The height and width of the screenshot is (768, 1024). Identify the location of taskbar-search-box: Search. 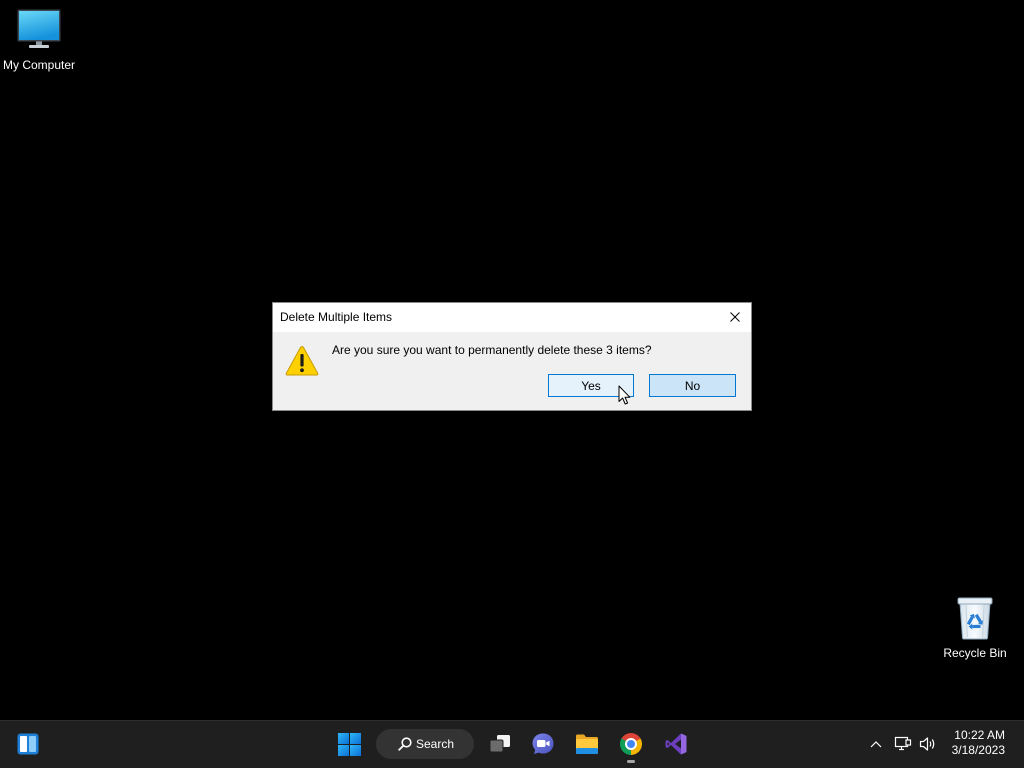
(425, 744).